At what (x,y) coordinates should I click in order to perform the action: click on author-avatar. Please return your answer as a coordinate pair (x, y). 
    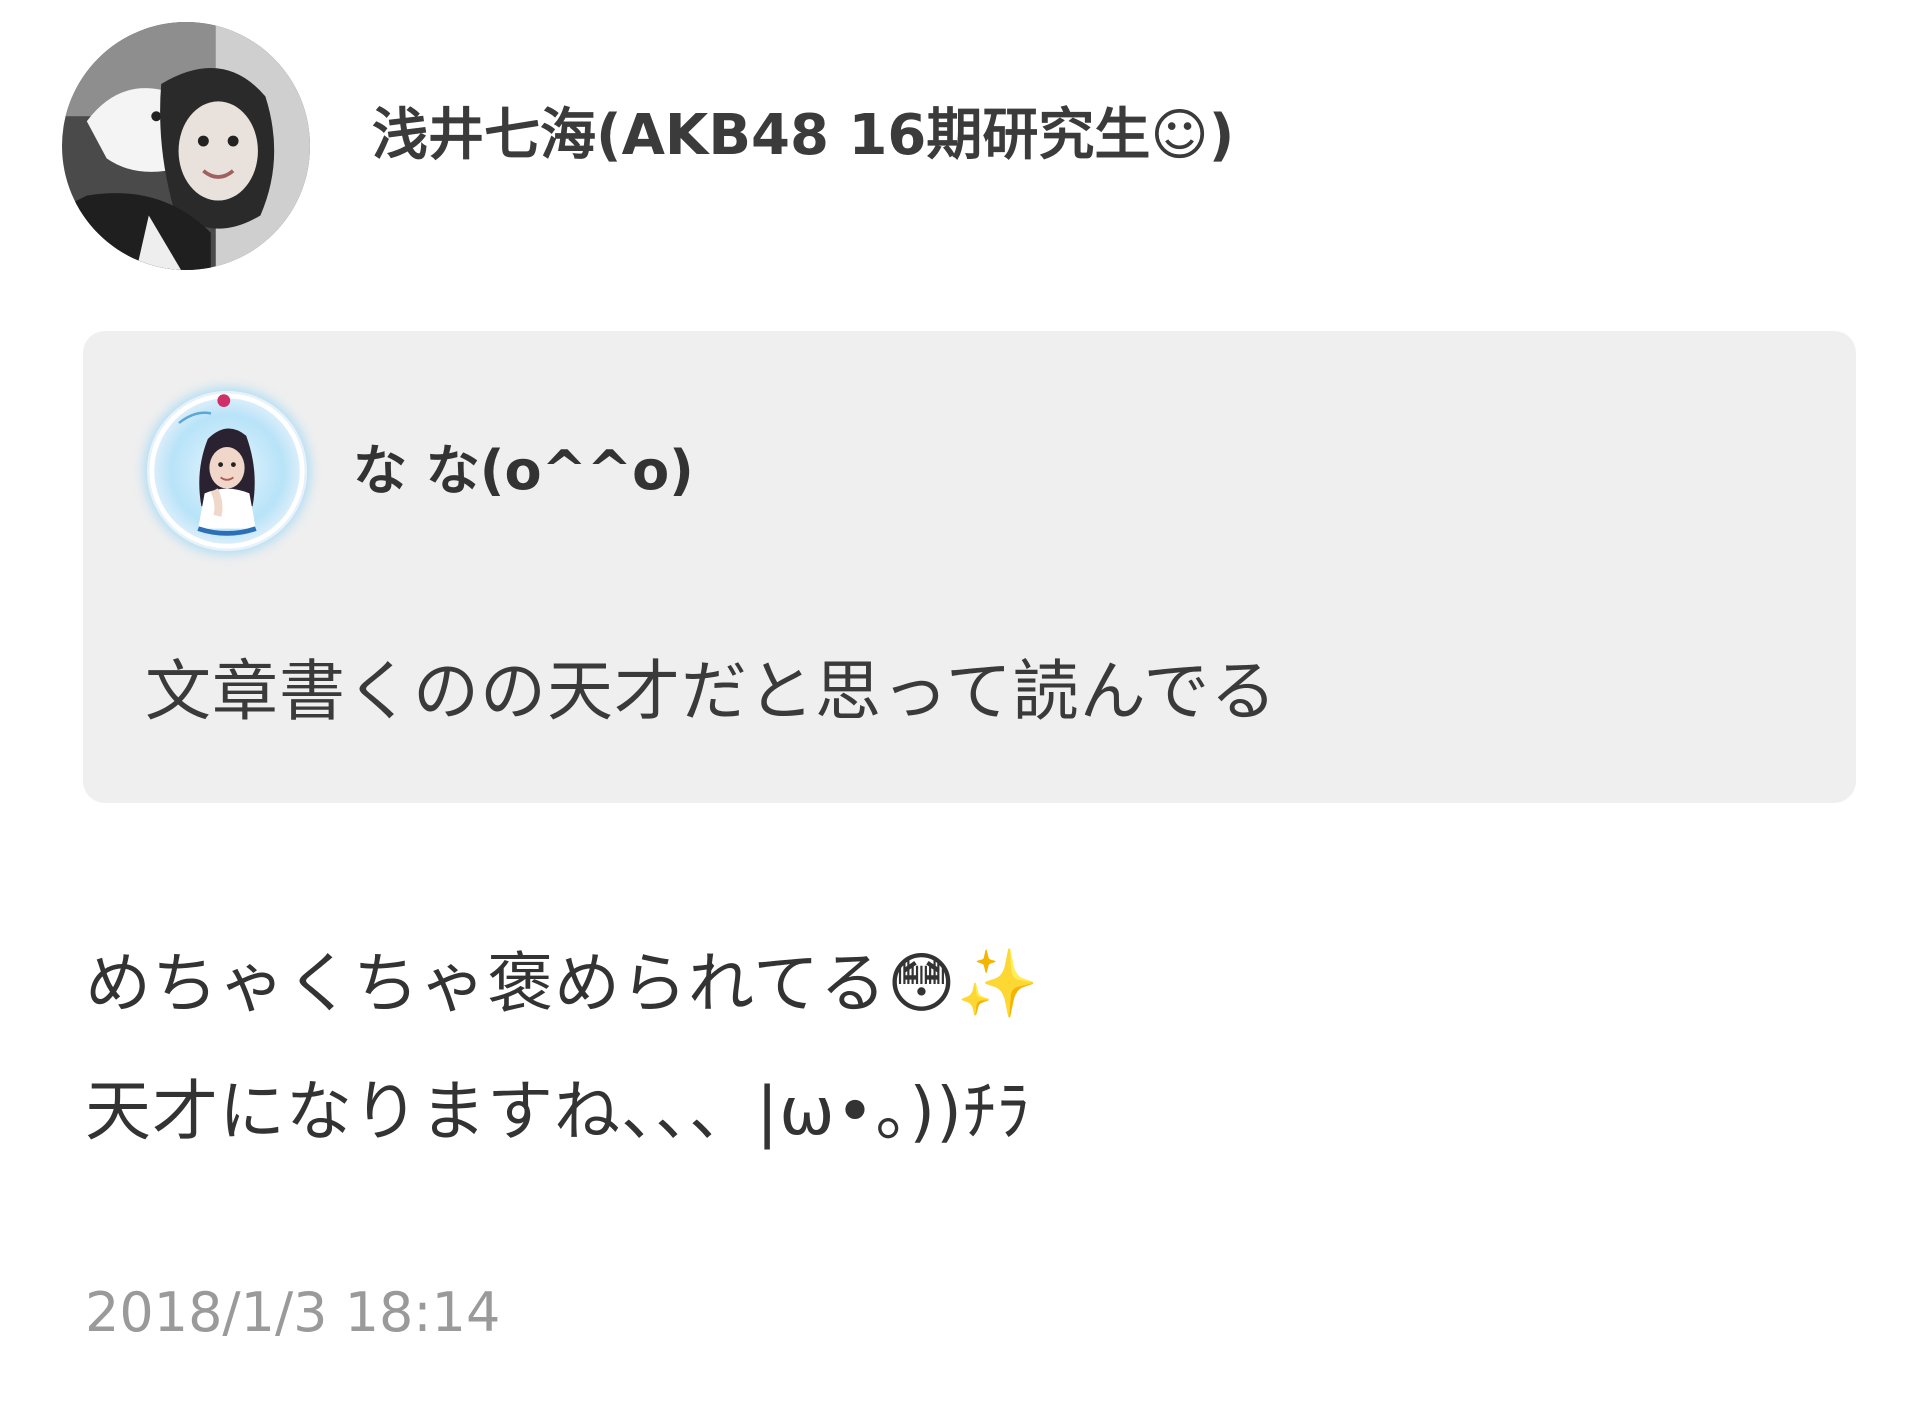
    Looking at the image, I should click on (186, 146).